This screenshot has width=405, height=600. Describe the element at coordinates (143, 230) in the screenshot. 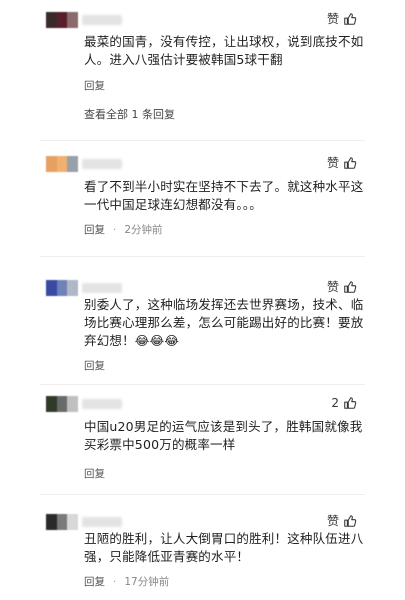

I see `comment-time: 2分钟前` at that location.